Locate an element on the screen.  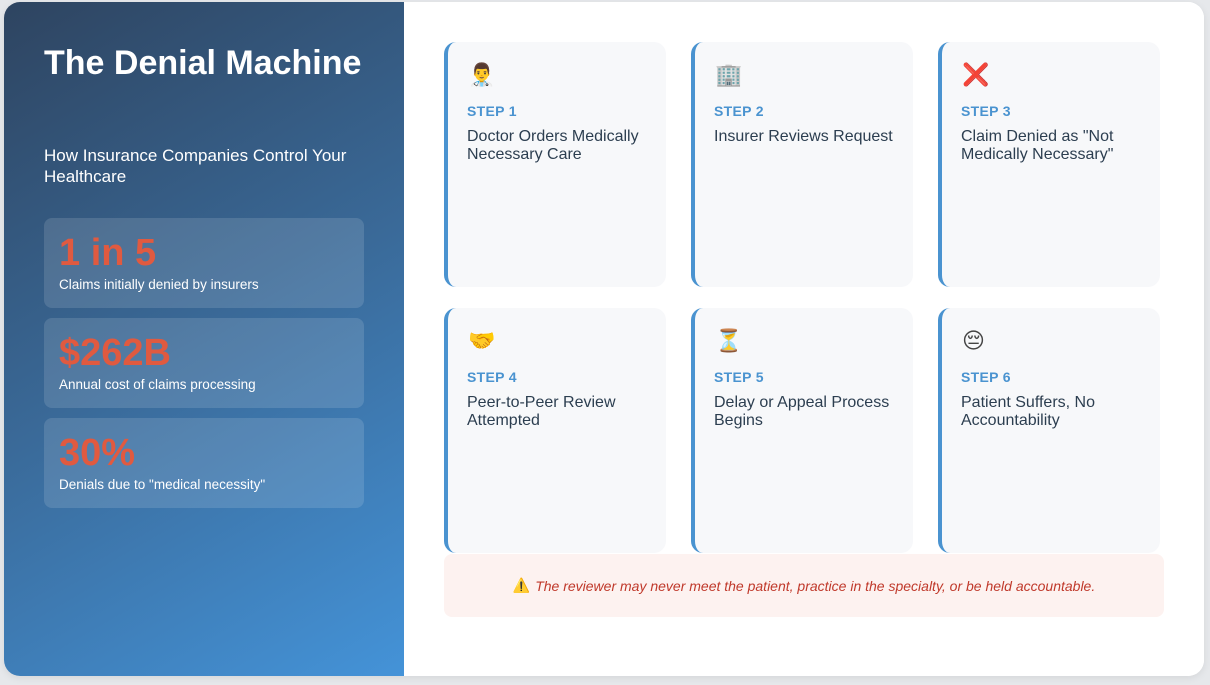
doctor-icon: 👨‍⚕️ is located at coordinates (482, 74).